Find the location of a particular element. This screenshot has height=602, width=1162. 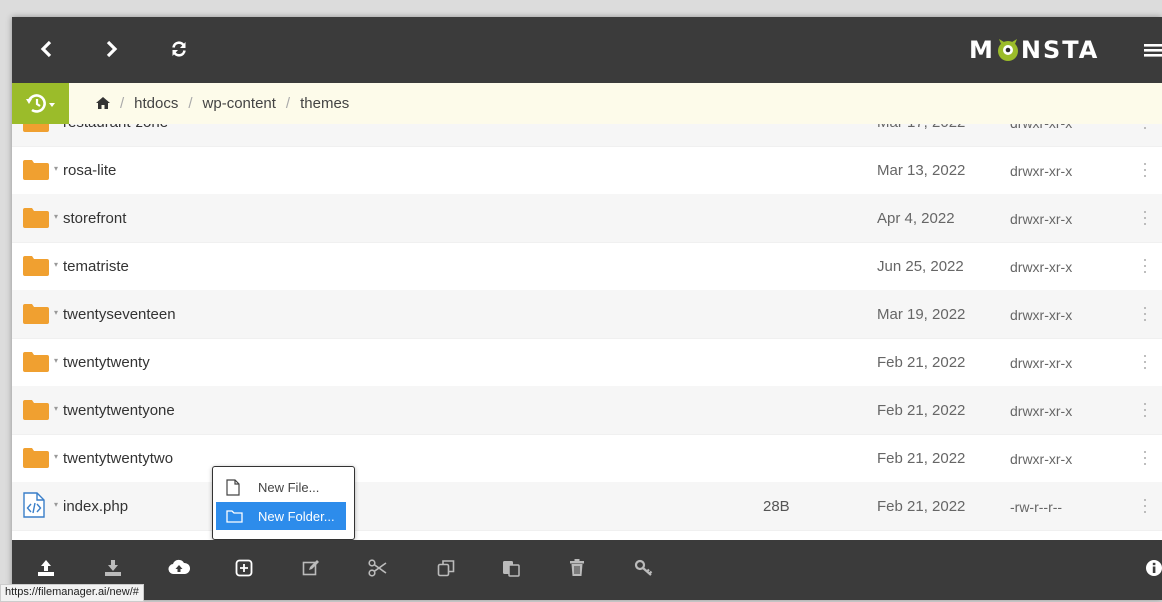

top-navigation-bar: M NSTA is located at coordinates (587, 50).